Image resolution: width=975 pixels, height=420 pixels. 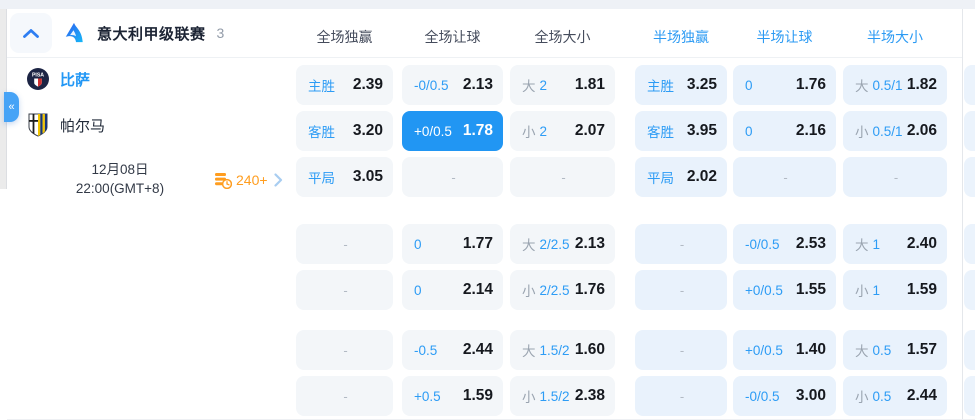 I want to click on odds-value: 1.81, so click(x=589, y=84).